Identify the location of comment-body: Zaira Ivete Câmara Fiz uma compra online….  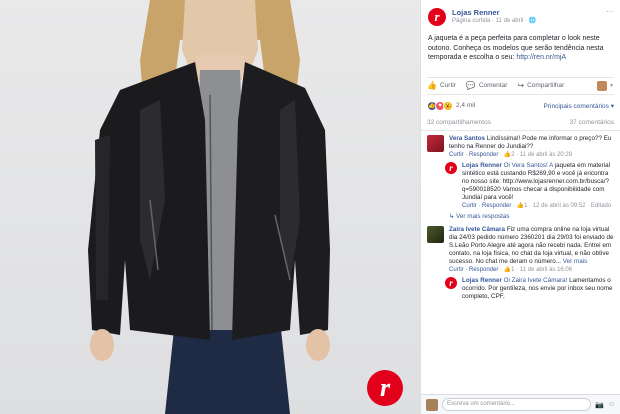
(531, 250).